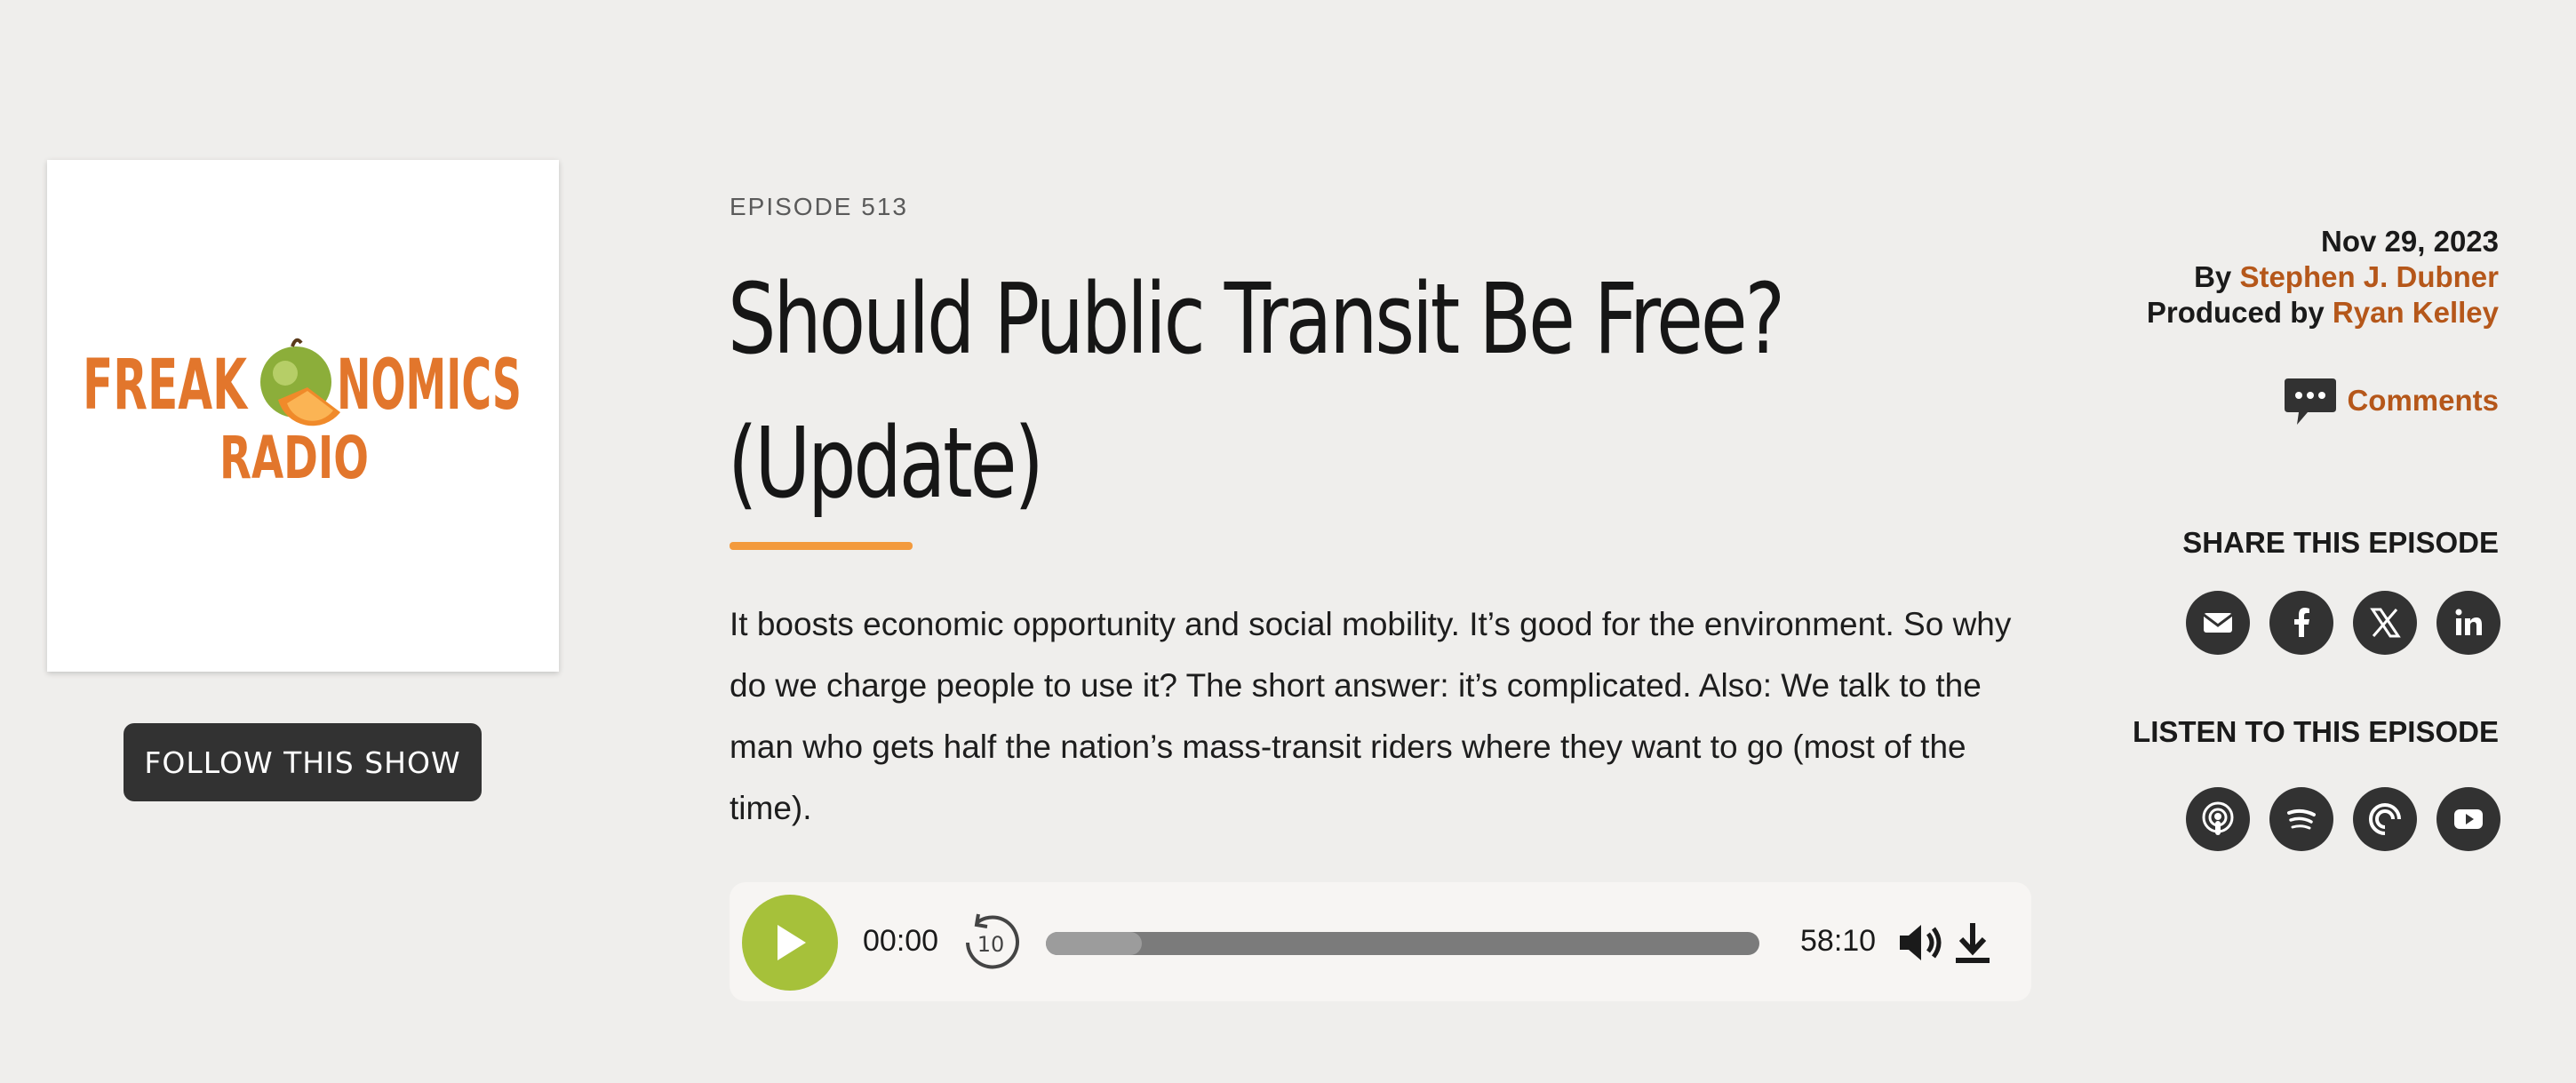 The width and height of the screenshot is (2576, 1083). I want to click on progress-bar, so click(1402, 943).